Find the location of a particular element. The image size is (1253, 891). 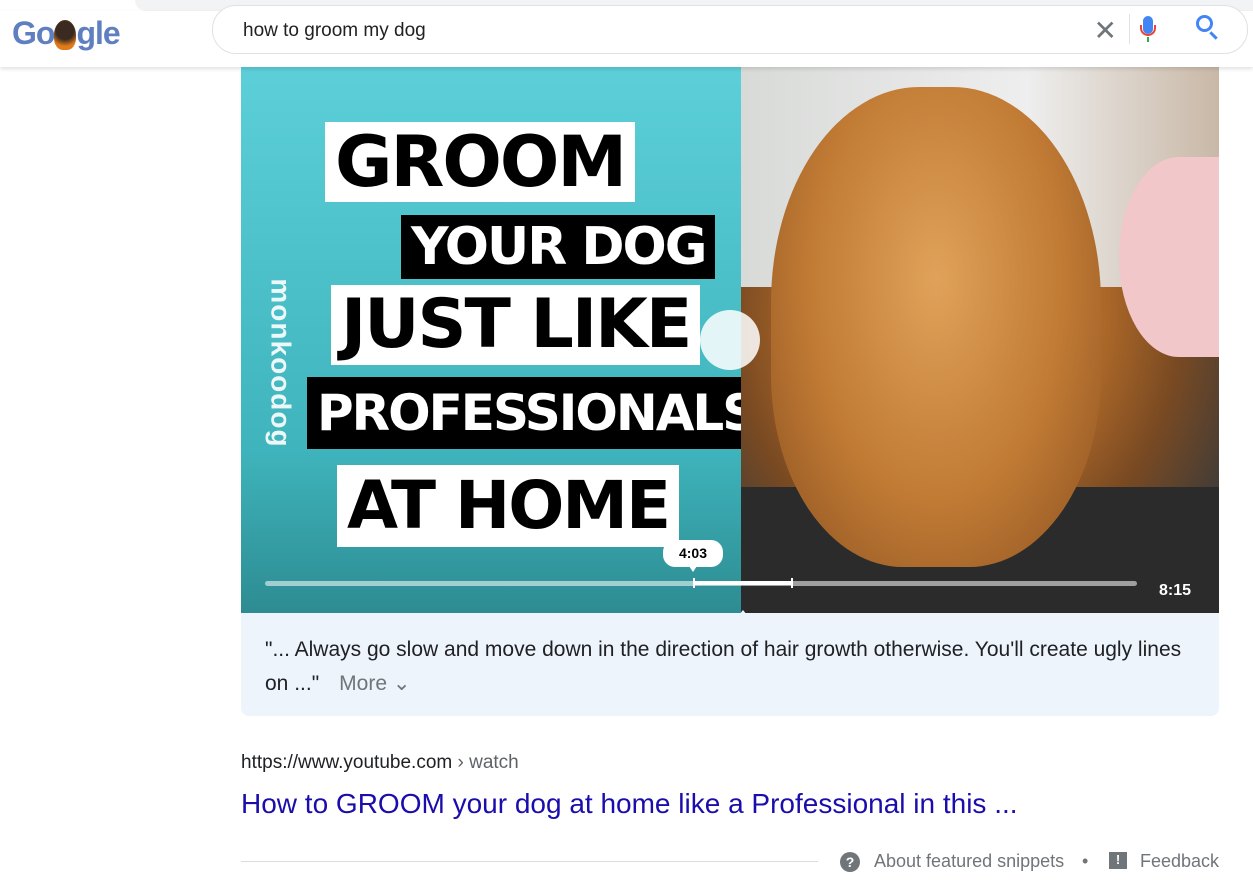

video-duration: 8:15 is located at coordinates (1175, 590).